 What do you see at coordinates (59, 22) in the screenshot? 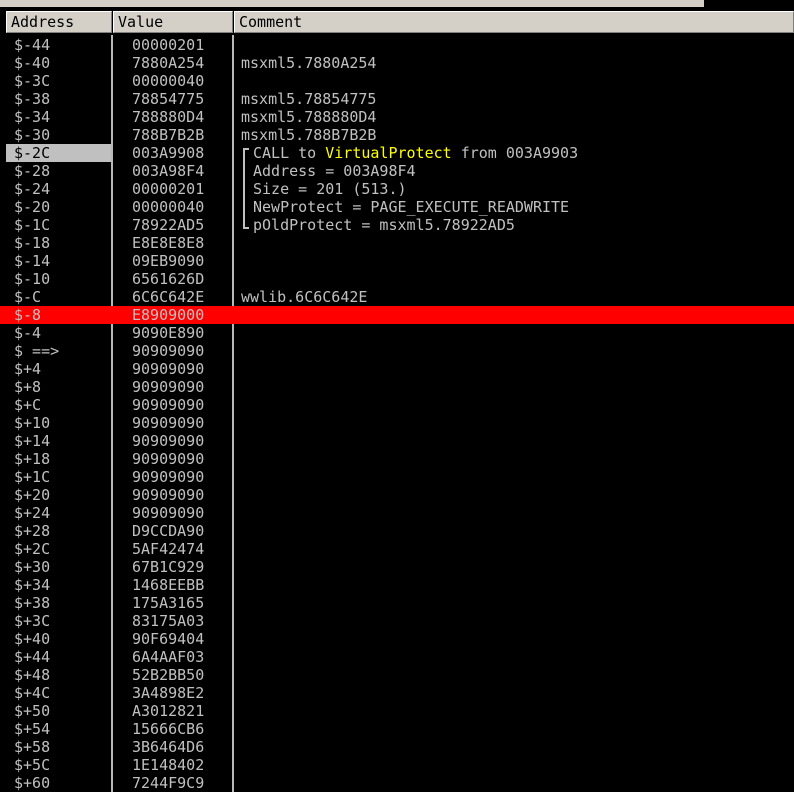
I see `address-column-header: Address` at bounding box center [59, 22].